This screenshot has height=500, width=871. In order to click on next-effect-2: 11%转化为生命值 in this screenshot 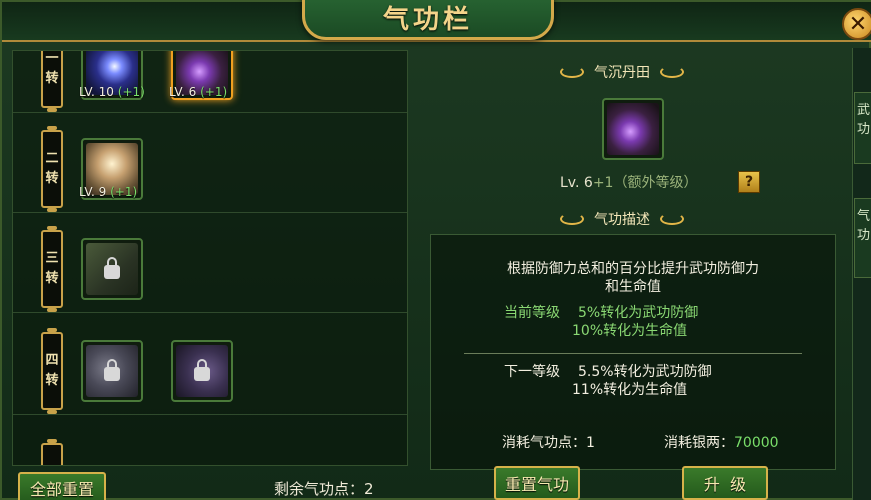, I will do `click(630, 390)`.